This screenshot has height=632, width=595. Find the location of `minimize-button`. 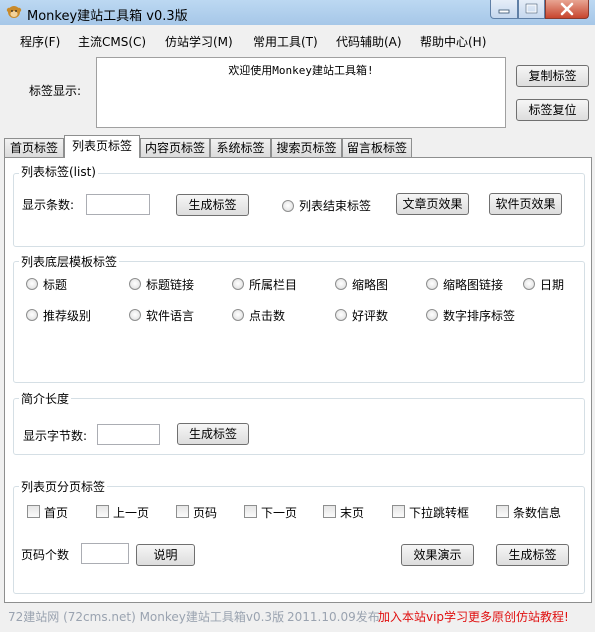

minimize-button is located at coordinates (504, 9).